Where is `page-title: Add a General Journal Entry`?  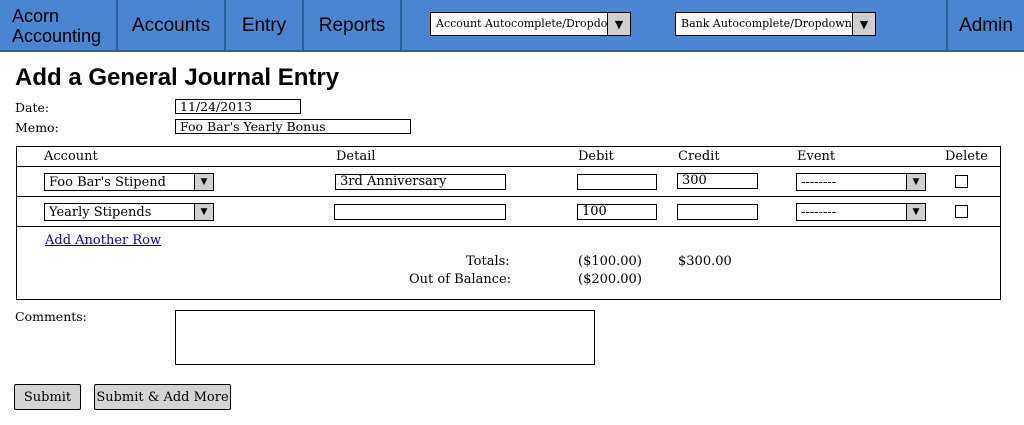 page-title: Add a General Journal Entry is located at coordinates (177, 77).